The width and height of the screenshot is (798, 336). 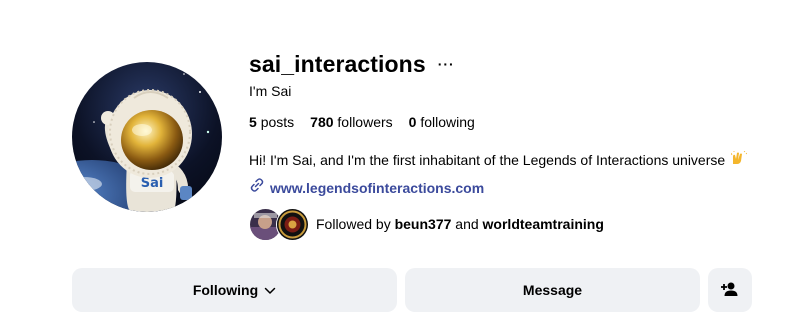 I want to click on follower-avatar-worldteamtraining, so click(x=292, y=224).